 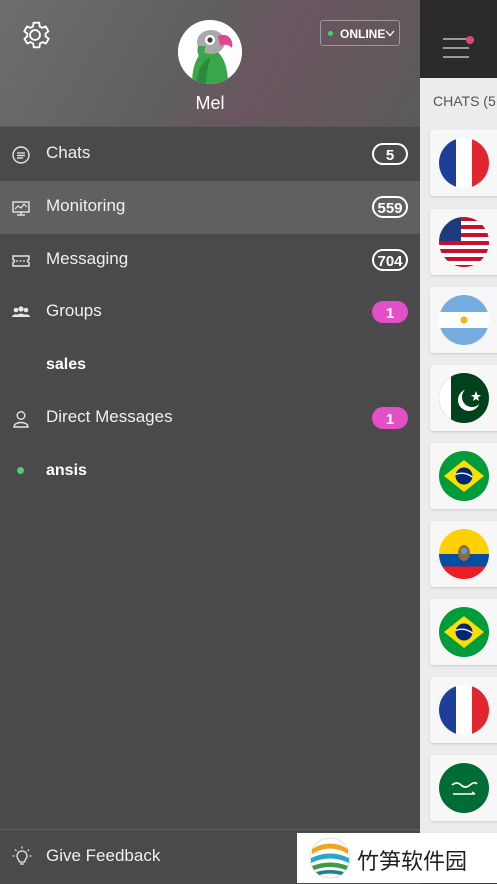 I want to click on usa-flag-icon, so click(x=464, y=242).